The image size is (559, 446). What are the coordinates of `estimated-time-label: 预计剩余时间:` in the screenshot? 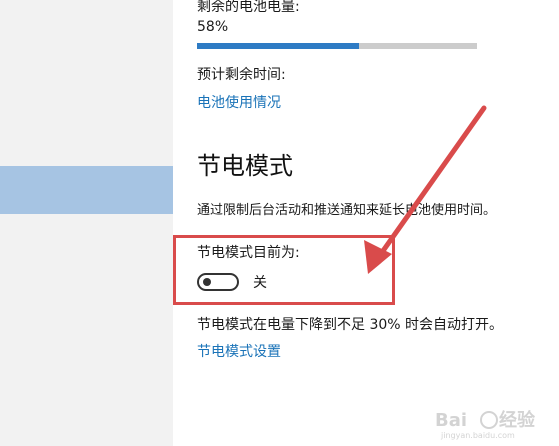 It's located at (241, 75).